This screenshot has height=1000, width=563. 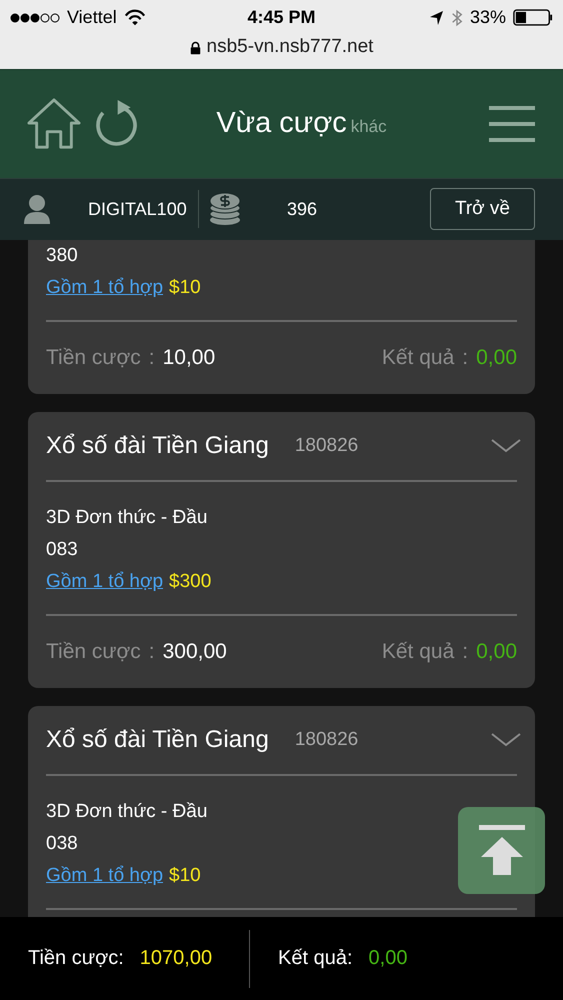 What do you see at coordinates (138, 209) in the screenshot?
I see `username: DIGITAL100` at bounding box center [138, 209].